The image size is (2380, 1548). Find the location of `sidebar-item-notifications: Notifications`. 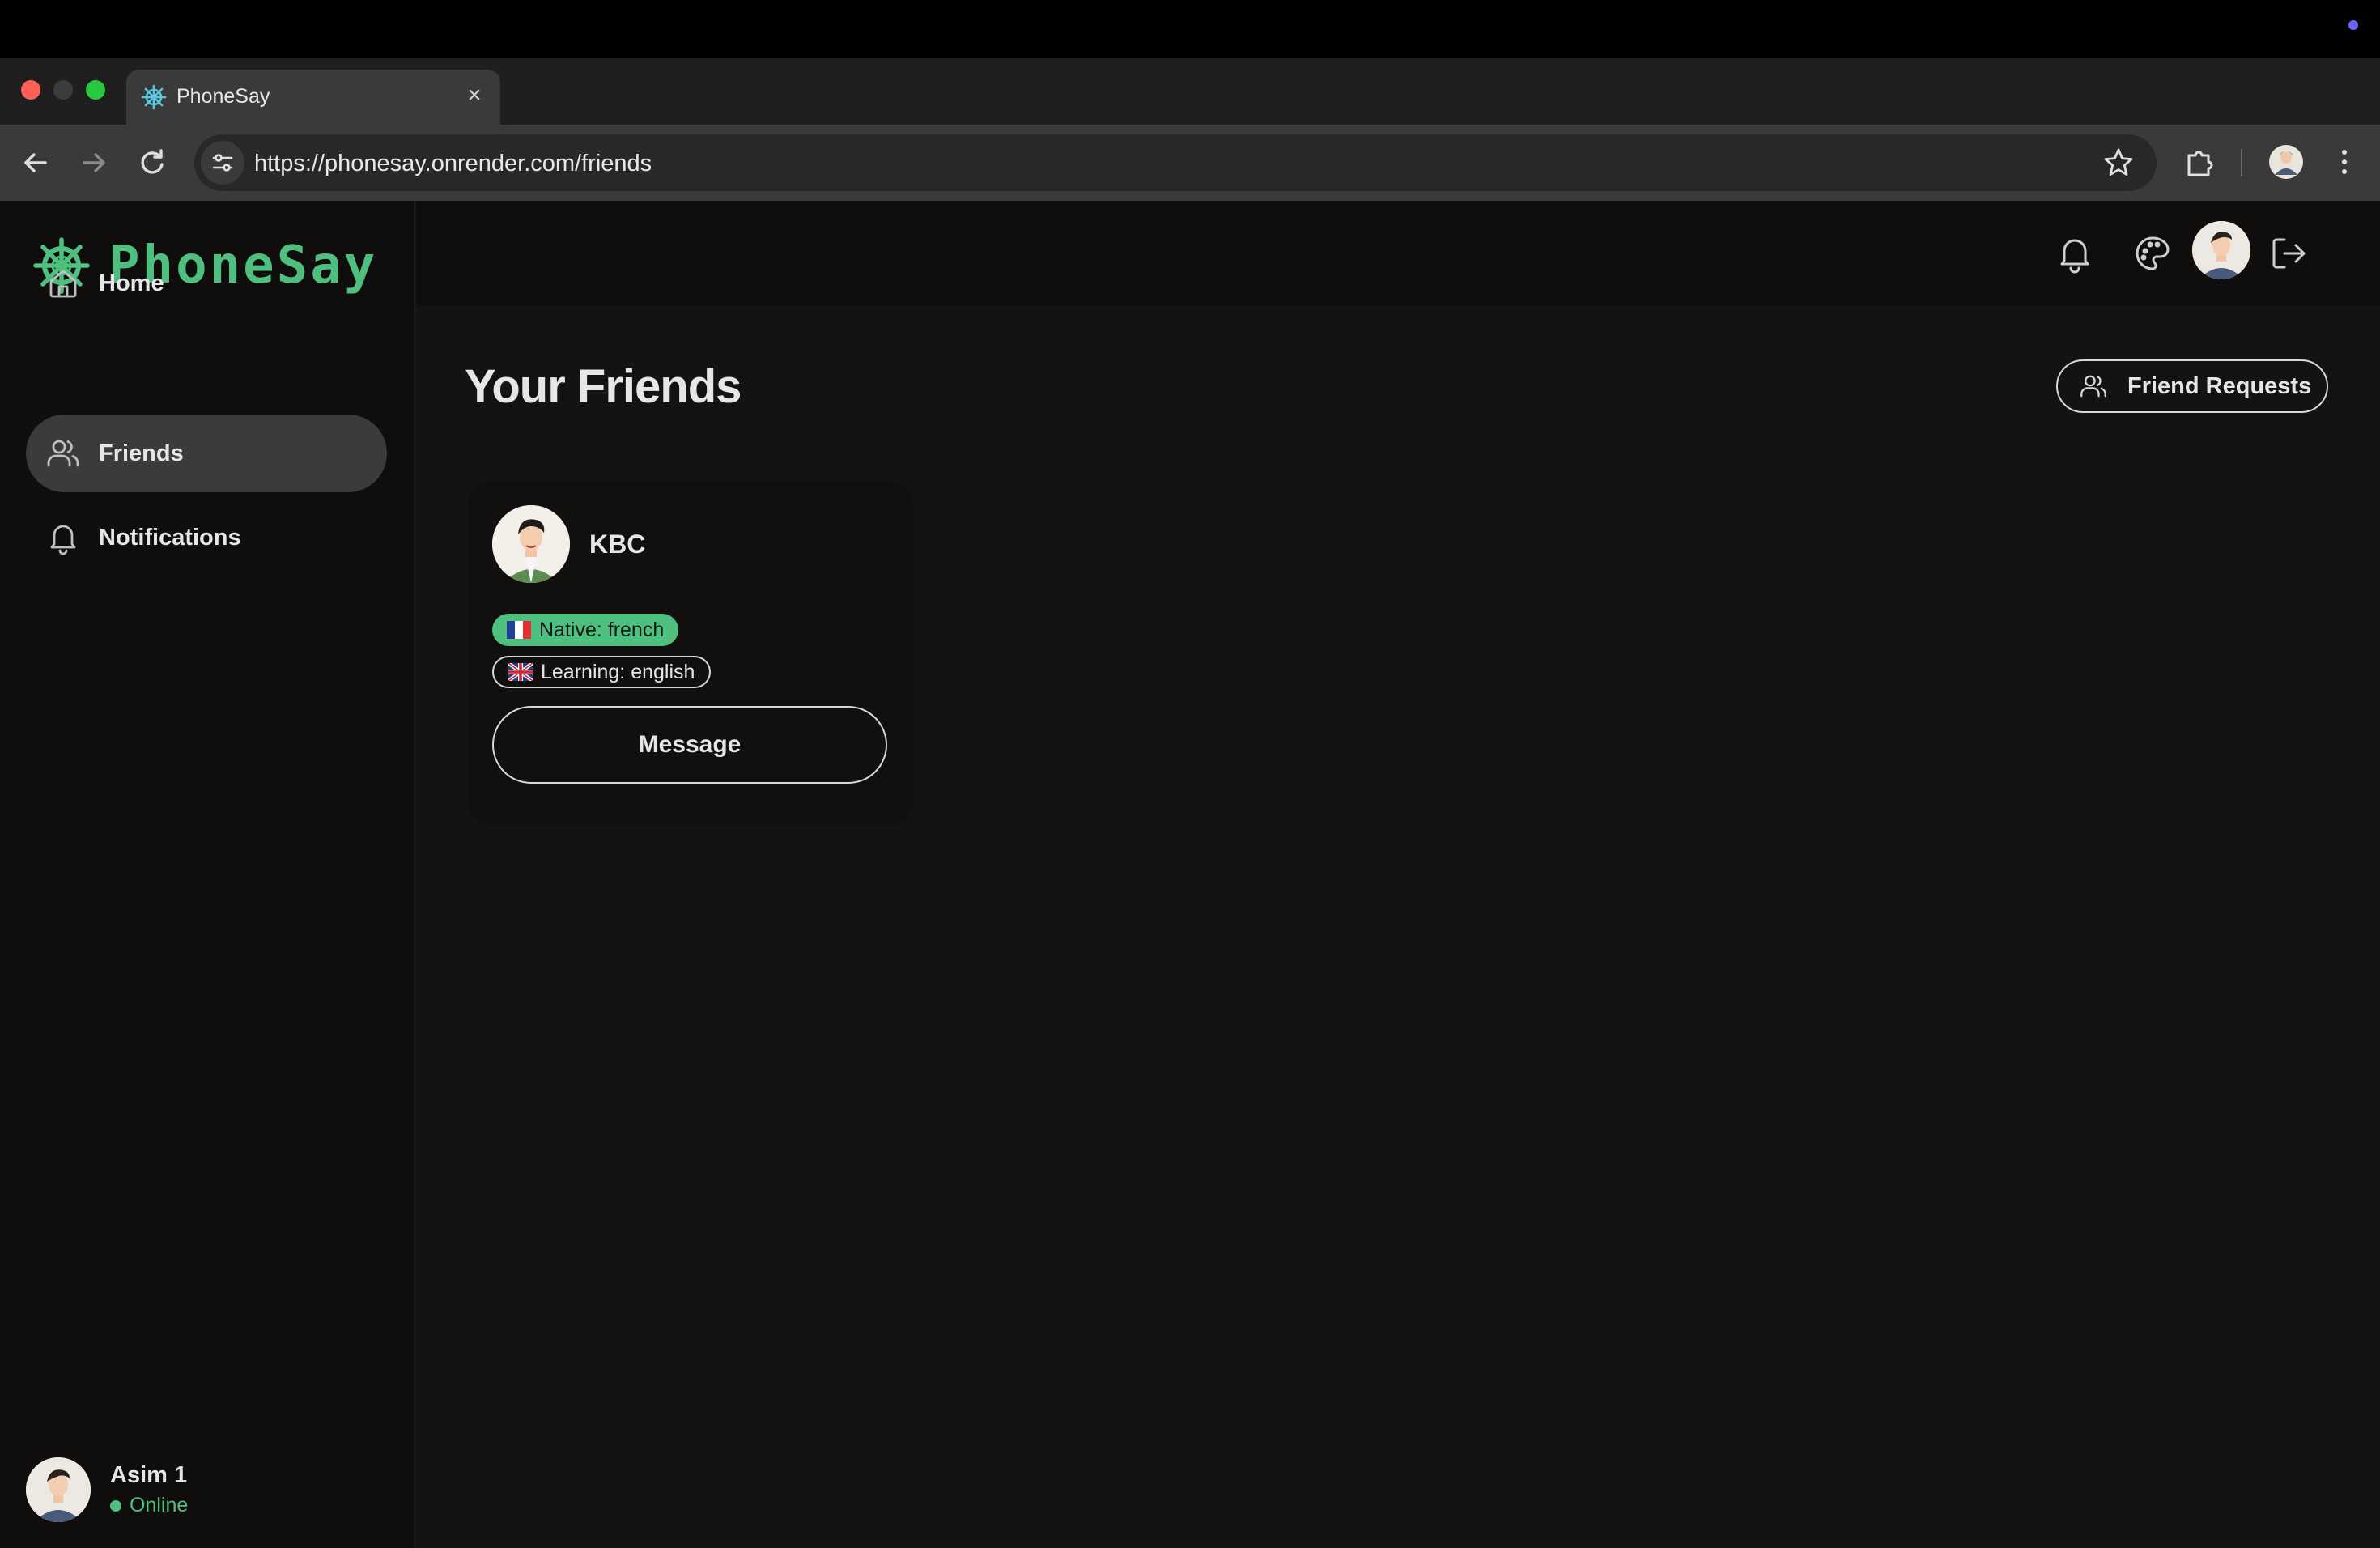

sidebar-item-notifications: Notifications is located at coordinates (206, 537).